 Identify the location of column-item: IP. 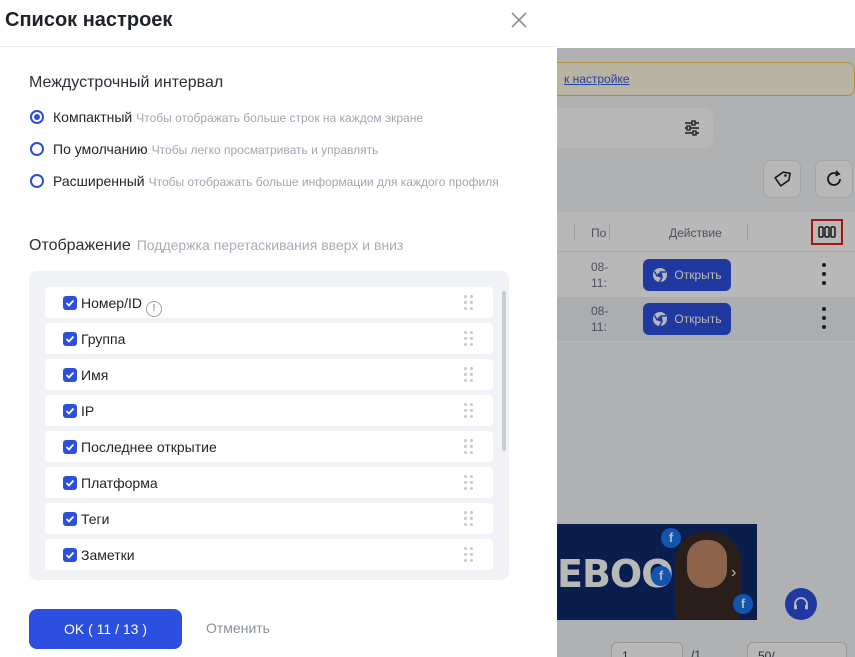
(269, 410).